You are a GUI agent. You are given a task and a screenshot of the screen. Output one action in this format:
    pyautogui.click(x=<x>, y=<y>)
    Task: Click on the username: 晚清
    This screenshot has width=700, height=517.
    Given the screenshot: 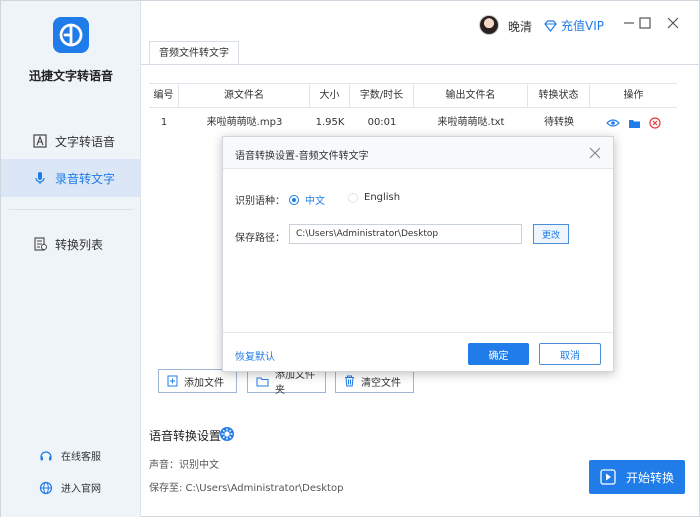 What is the action you would take?
    pyautogui.click(x=520, y=26)
    